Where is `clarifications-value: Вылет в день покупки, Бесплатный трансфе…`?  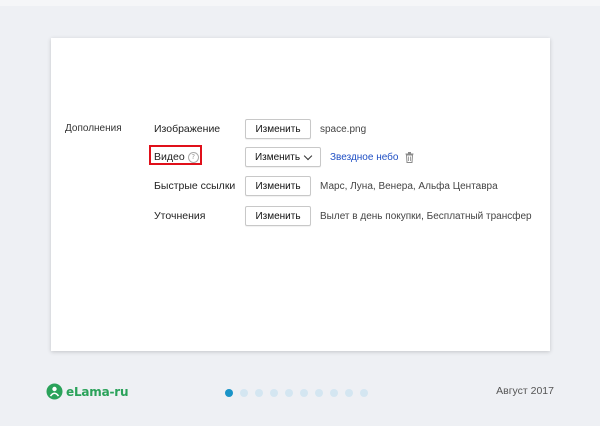
clarifications-value: Вылет в день покупки, Бесплатный трансфе… is located at coordinates (426, 216).